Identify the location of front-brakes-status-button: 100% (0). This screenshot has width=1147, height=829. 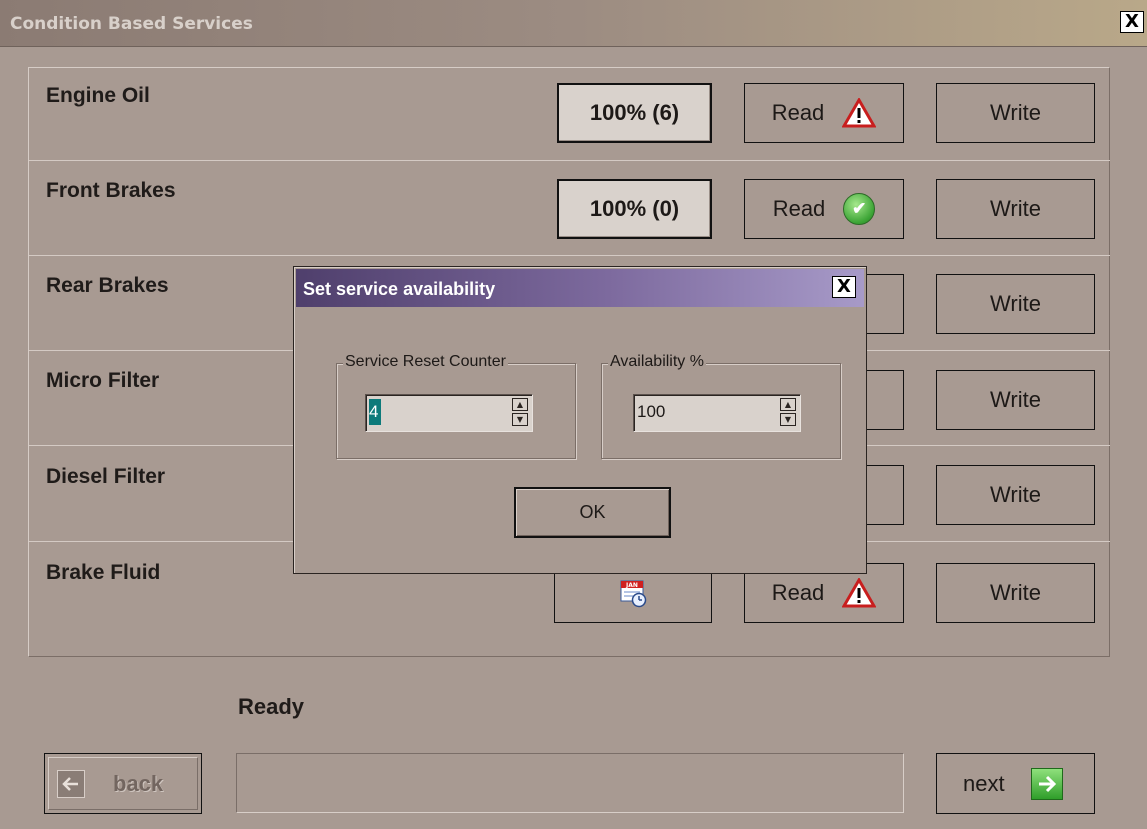
(634, 209).